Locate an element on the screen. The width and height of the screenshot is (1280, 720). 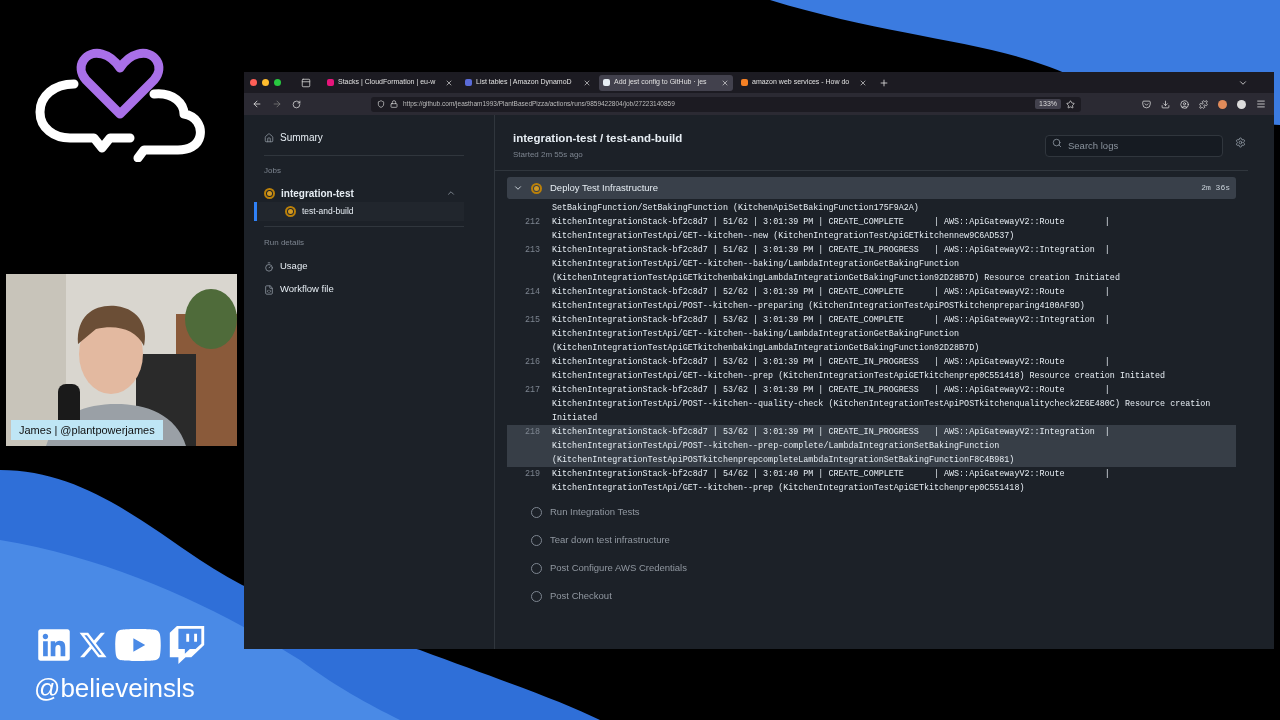
summary-link: Summary is located at coordinates (364, 137).